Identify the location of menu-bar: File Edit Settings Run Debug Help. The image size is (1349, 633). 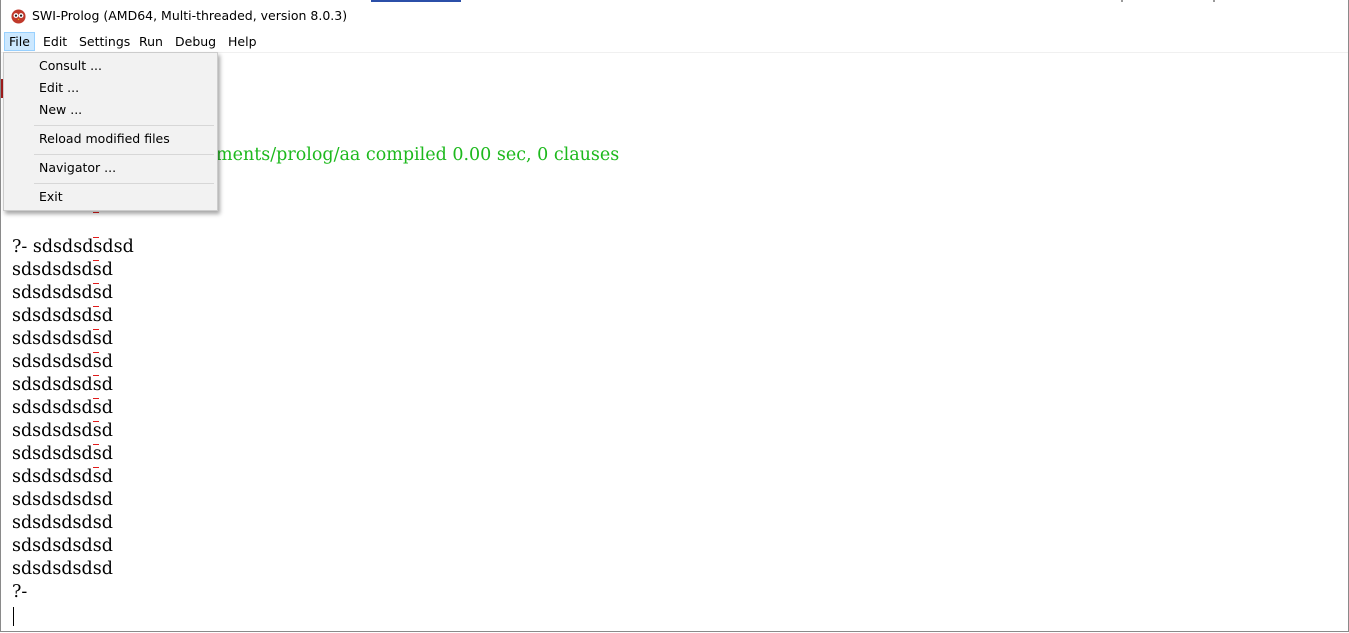
(674, 42).